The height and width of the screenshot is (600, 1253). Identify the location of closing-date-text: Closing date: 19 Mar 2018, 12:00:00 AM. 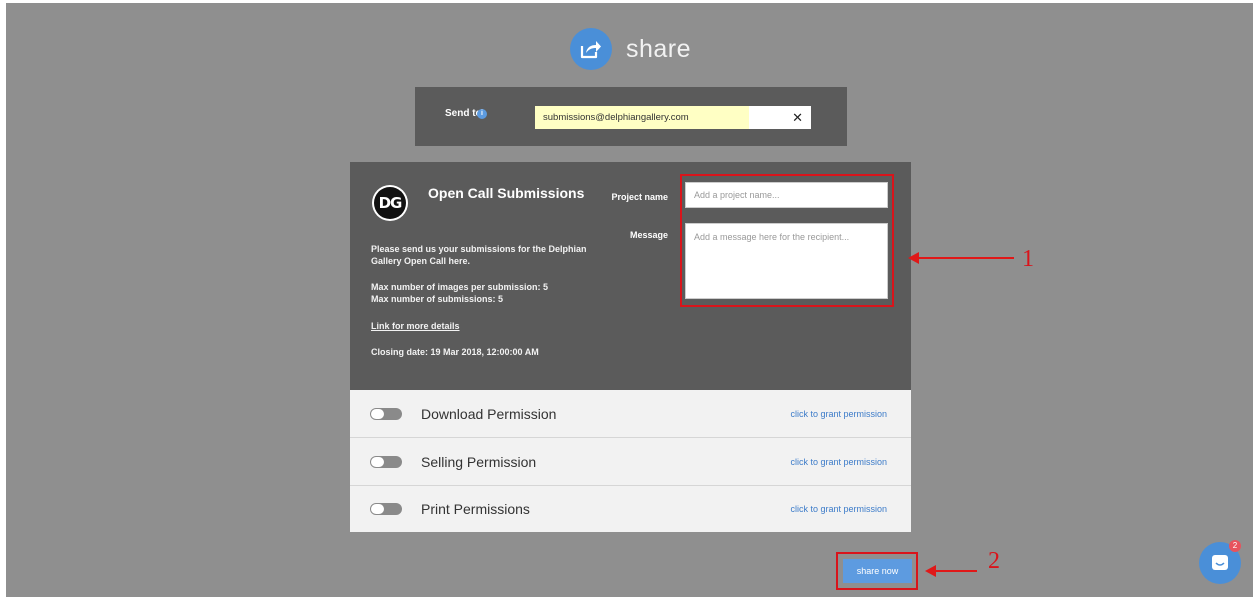
(455, 352).